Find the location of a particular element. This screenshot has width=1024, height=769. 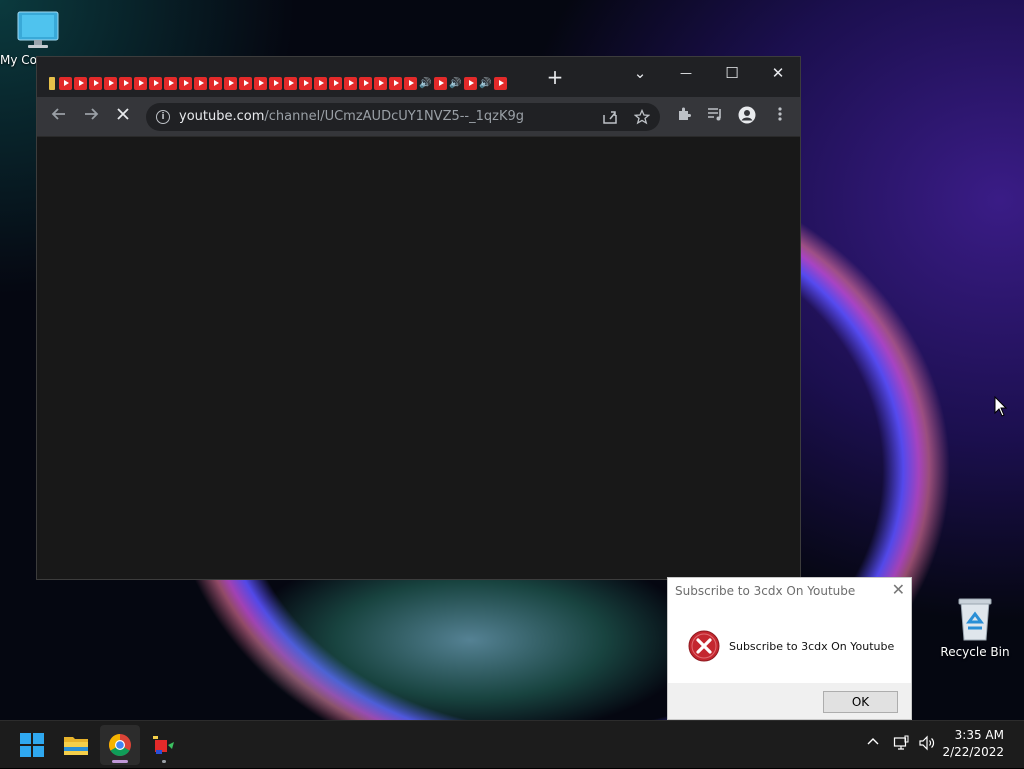

profile-icon is located at coordinates (747, 117).